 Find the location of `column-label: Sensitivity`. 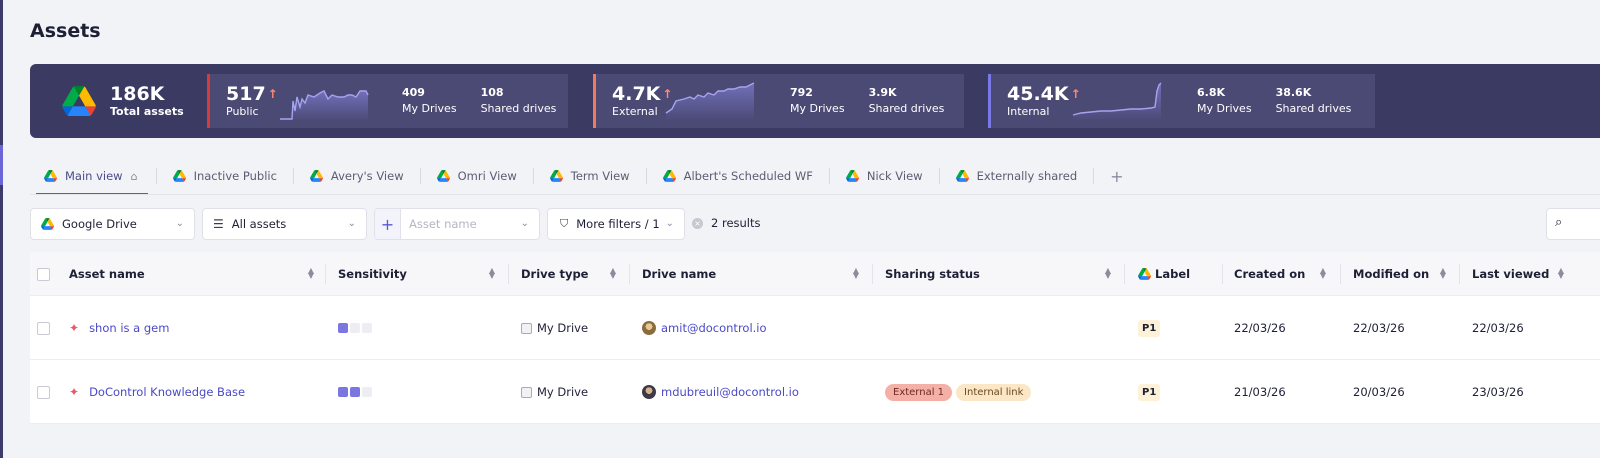

column-label: Sensitivity is located at coordinates (372, 274).